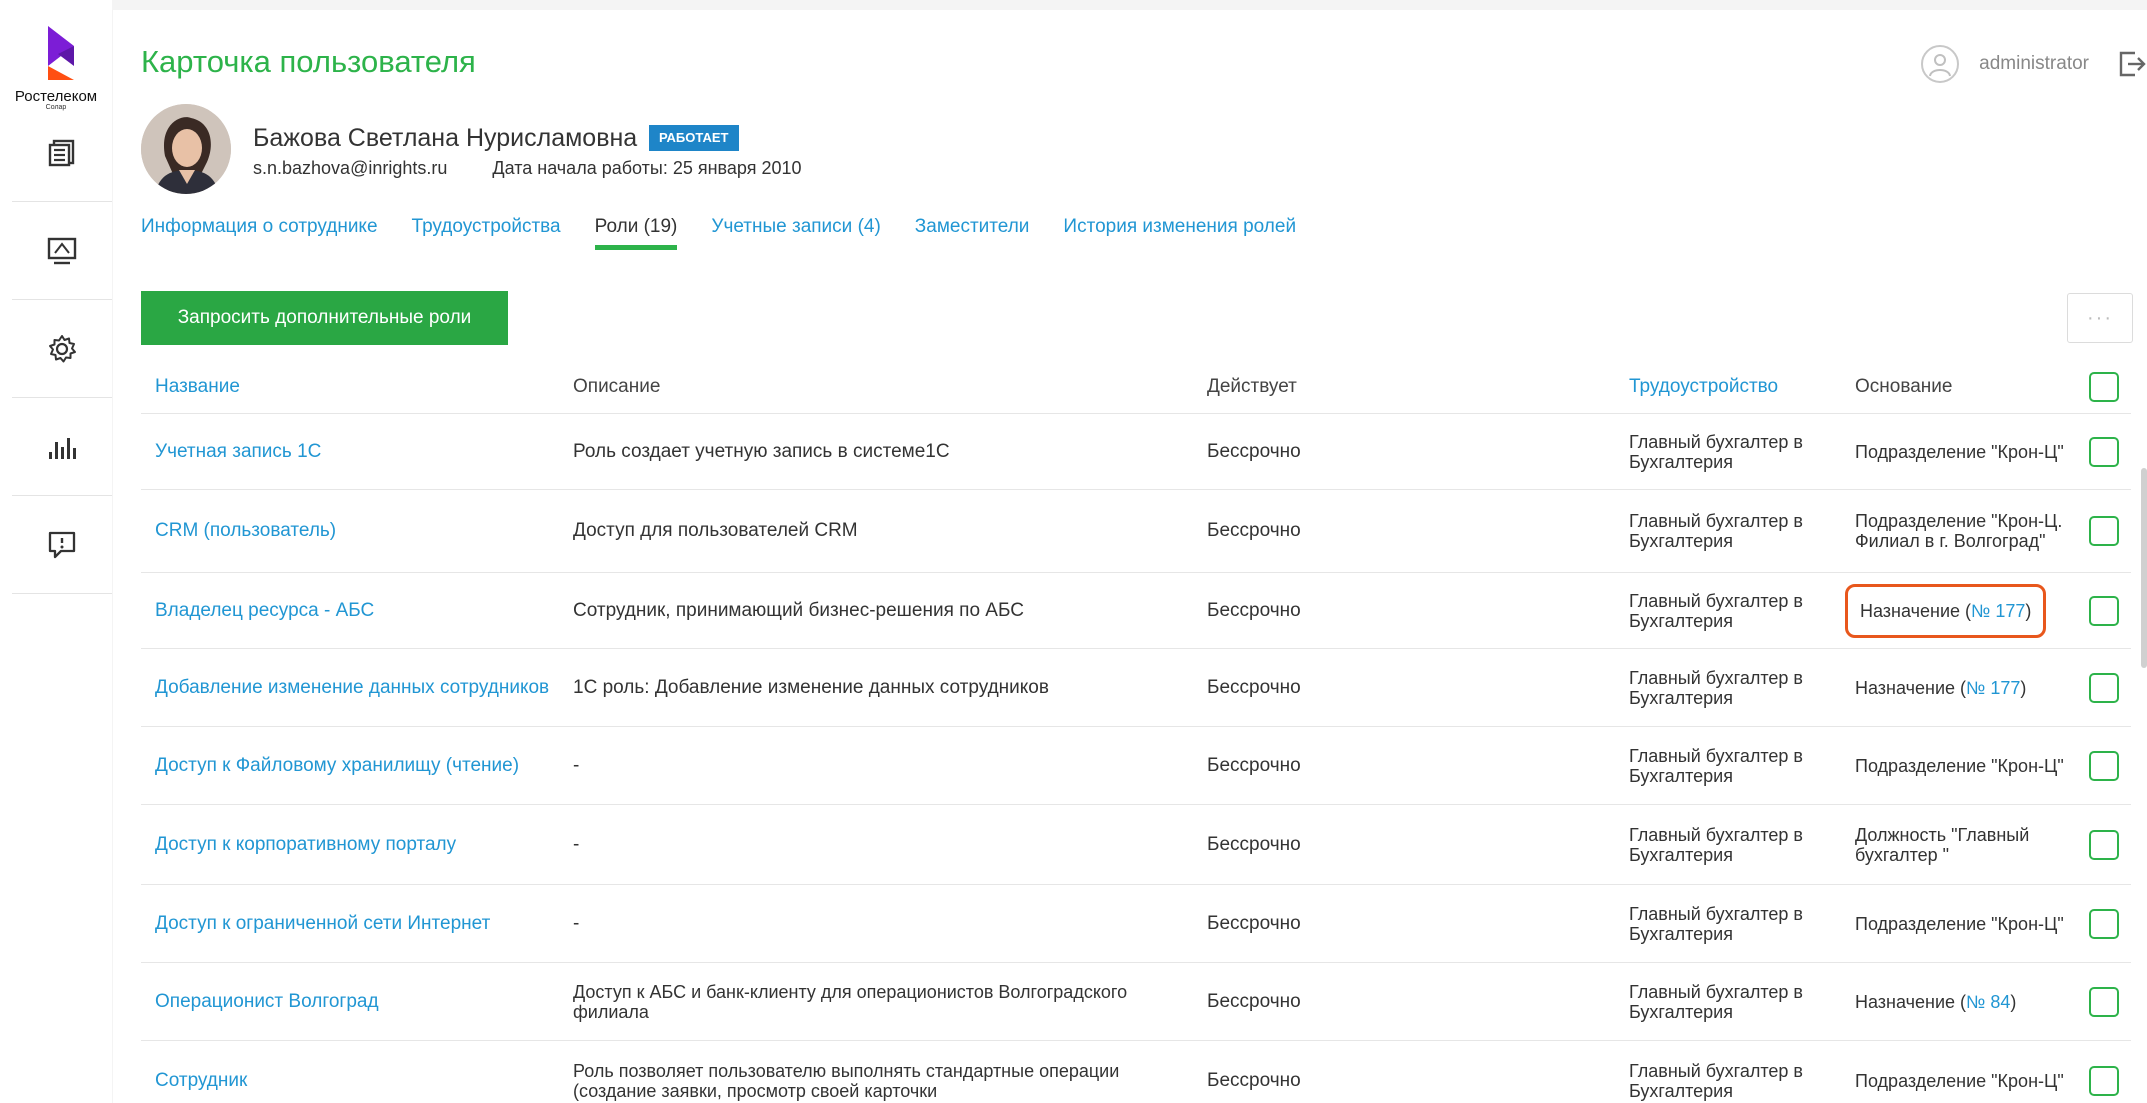 The height and width of the screenshot is (1103, 2147). Describe the element at coordinates (353, 1081) in the screenshot. I see `role-name-link: Сотрудник` at that location.